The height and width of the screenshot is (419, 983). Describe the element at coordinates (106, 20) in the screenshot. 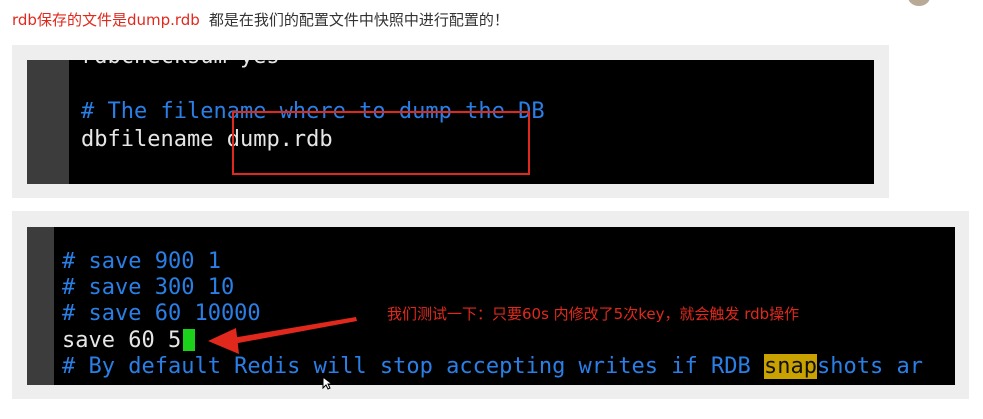

I see `heading-highlight: rdb保存的文件是dump.rdb` at that location.